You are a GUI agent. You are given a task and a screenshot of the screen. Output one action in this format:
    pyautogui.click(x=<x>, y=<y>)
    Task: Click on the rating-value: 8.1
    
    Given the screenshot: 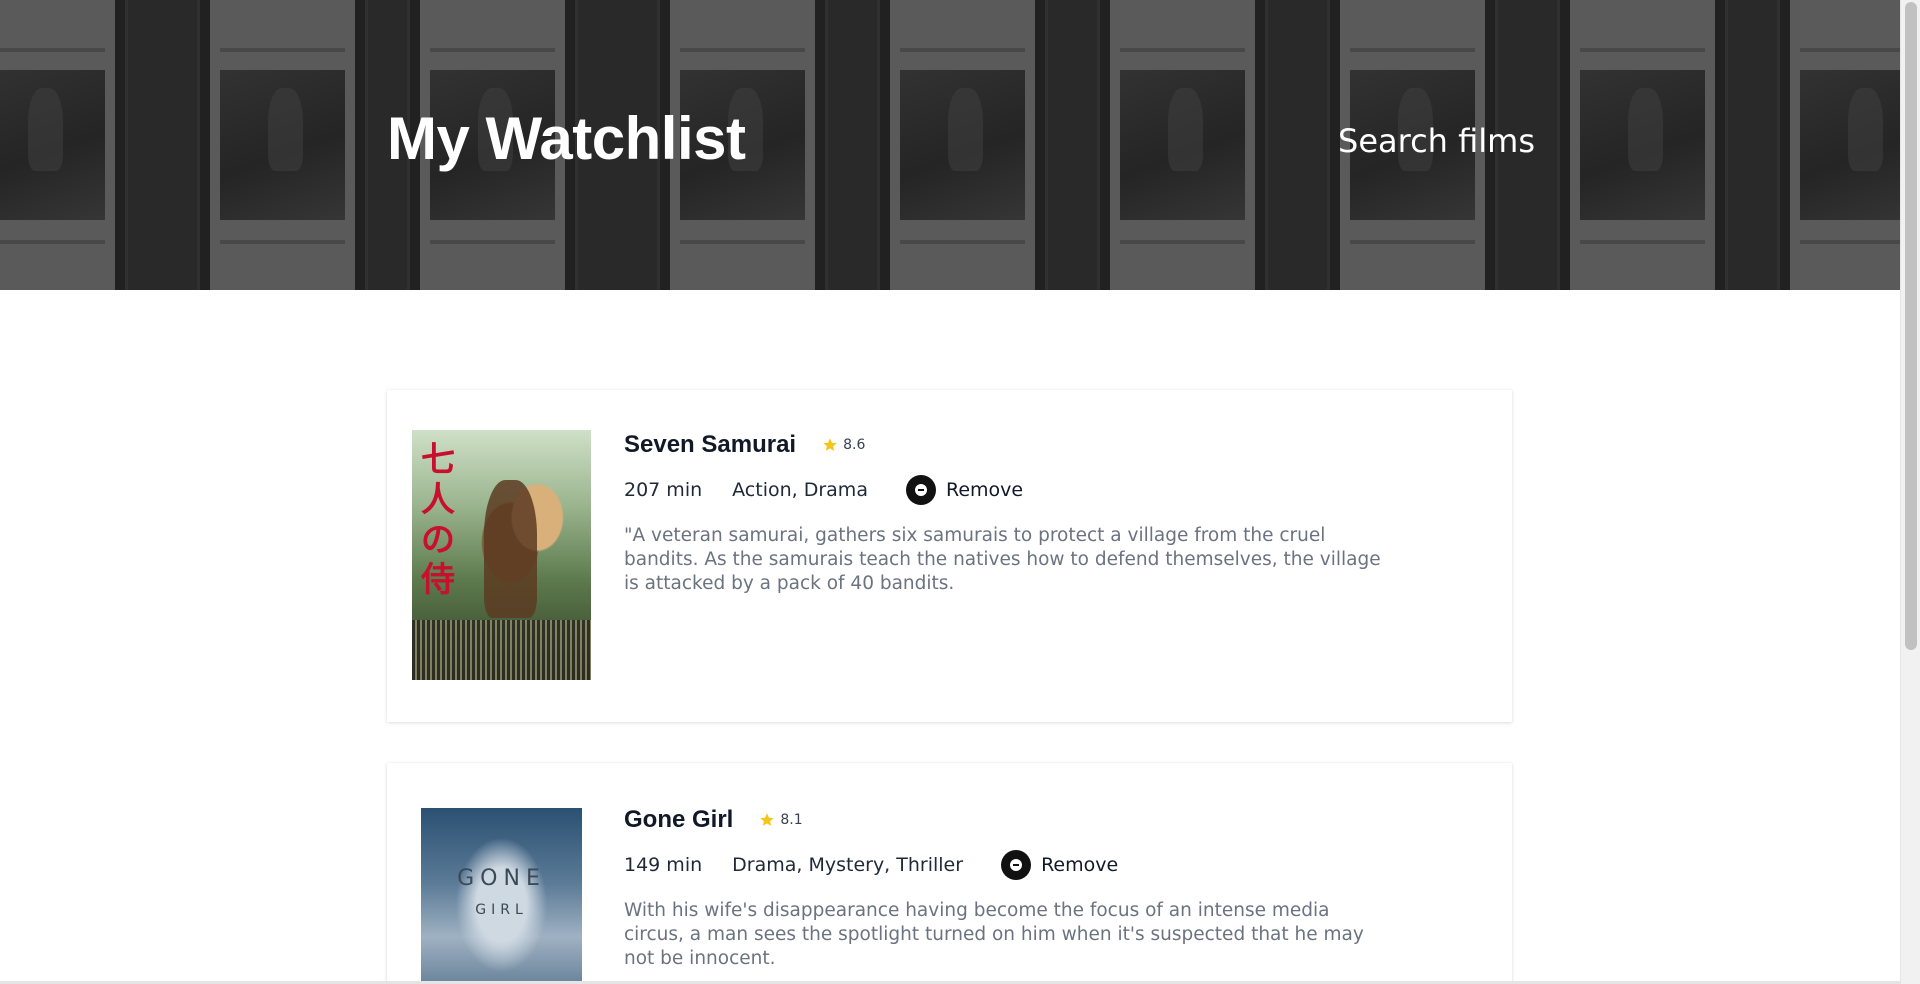 What is the action you would take?
    pyautogui.click(x=791, y=820)
    